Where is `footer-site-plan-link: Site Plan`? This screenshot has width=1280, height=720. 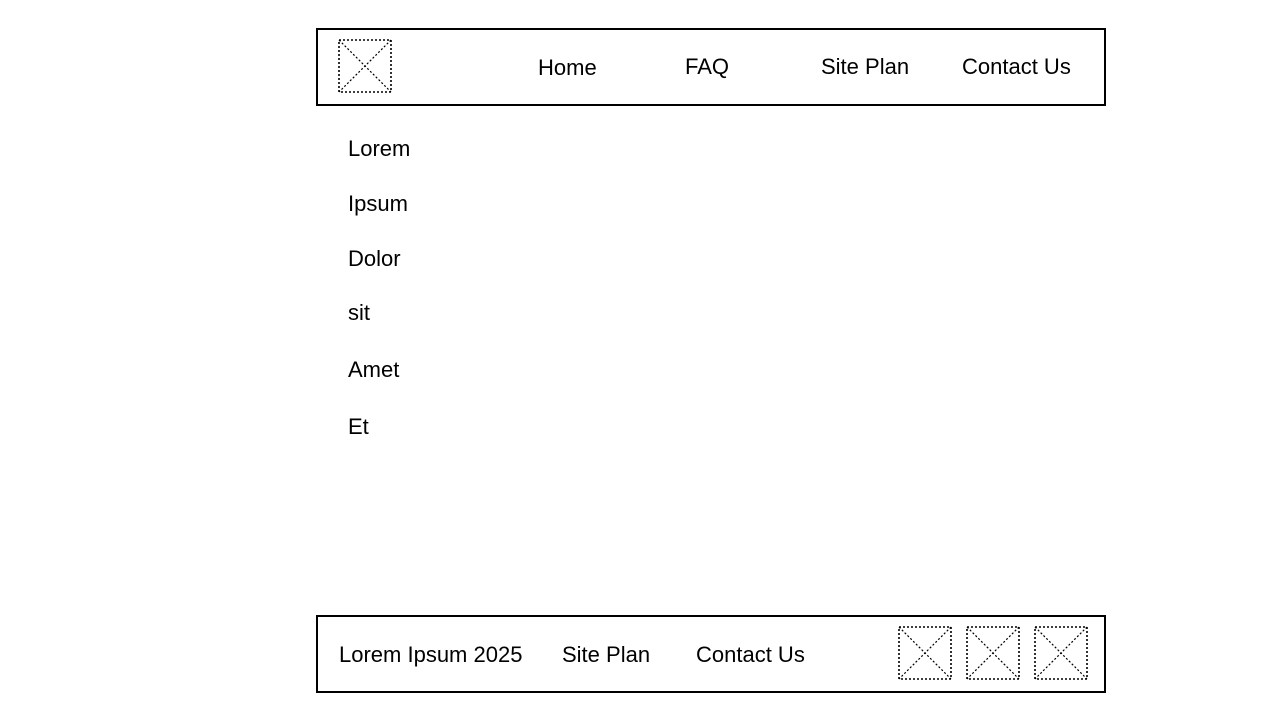
footer-site-plan-link: Site Plan is located at coordinates (606, 655).